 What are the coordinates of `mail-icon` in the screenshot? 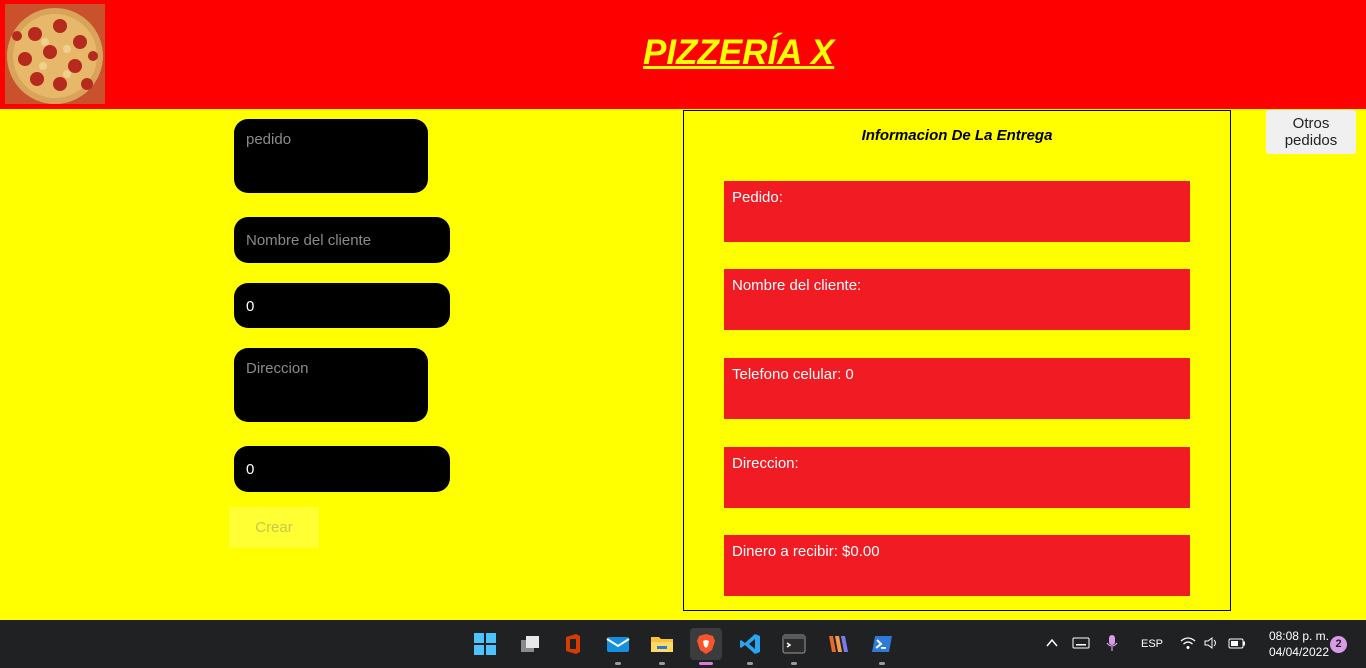 It's located at (618, 646).